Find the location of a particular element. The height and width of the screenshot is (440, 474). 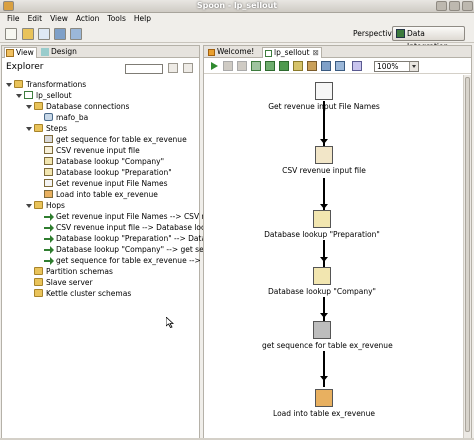

close-tab-icon: ⊠ is located at coordinates (316, 52).